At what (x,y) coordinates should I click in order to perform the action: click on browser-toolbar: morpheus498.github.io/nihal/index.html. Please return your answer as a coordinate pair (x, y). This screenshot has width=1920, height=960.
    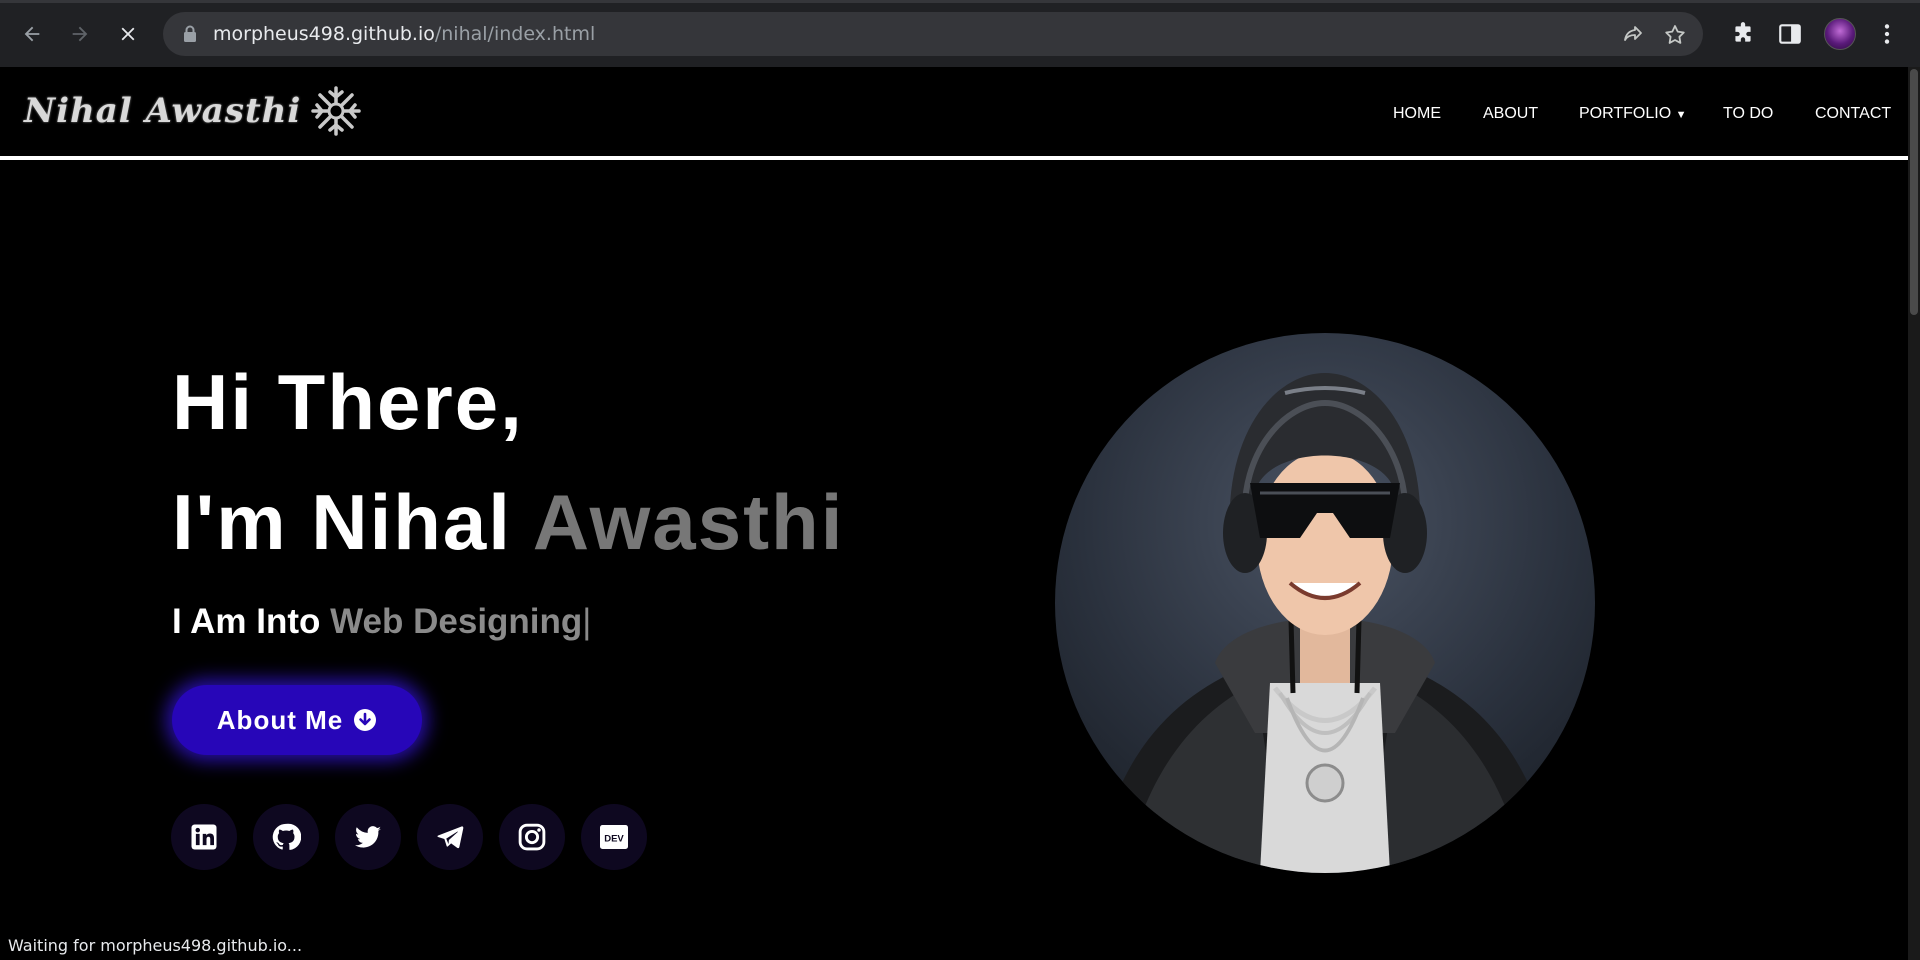
    Looking at the image, I should click on (960, 33).